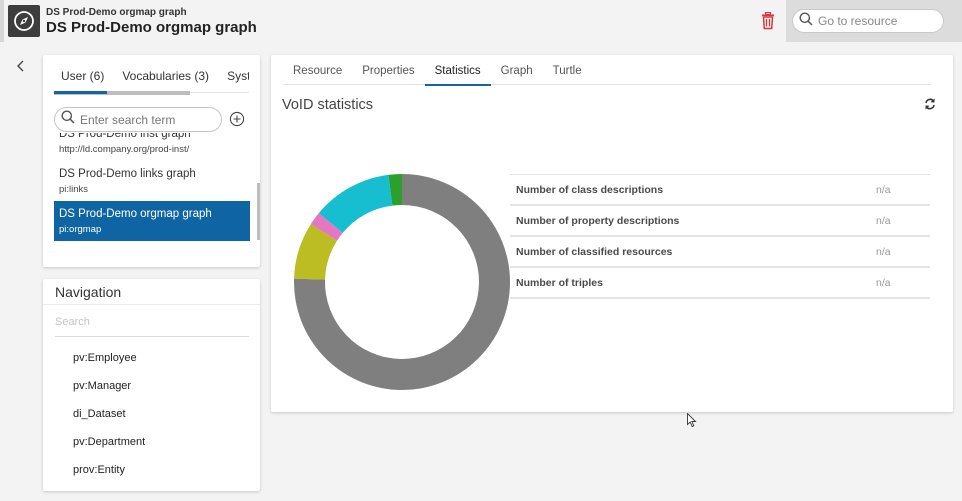 This screenshot has height=501, width=962. I want to click on tab-properties: Properties, so click(388, 70).